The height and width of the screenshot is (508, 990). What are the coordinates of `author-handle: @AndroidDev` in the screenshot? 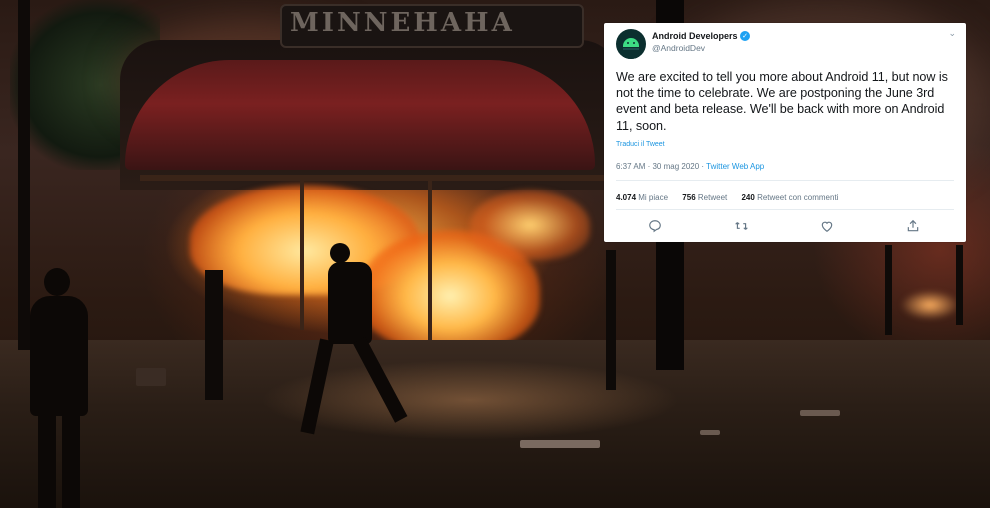 It's located at (678, 48).